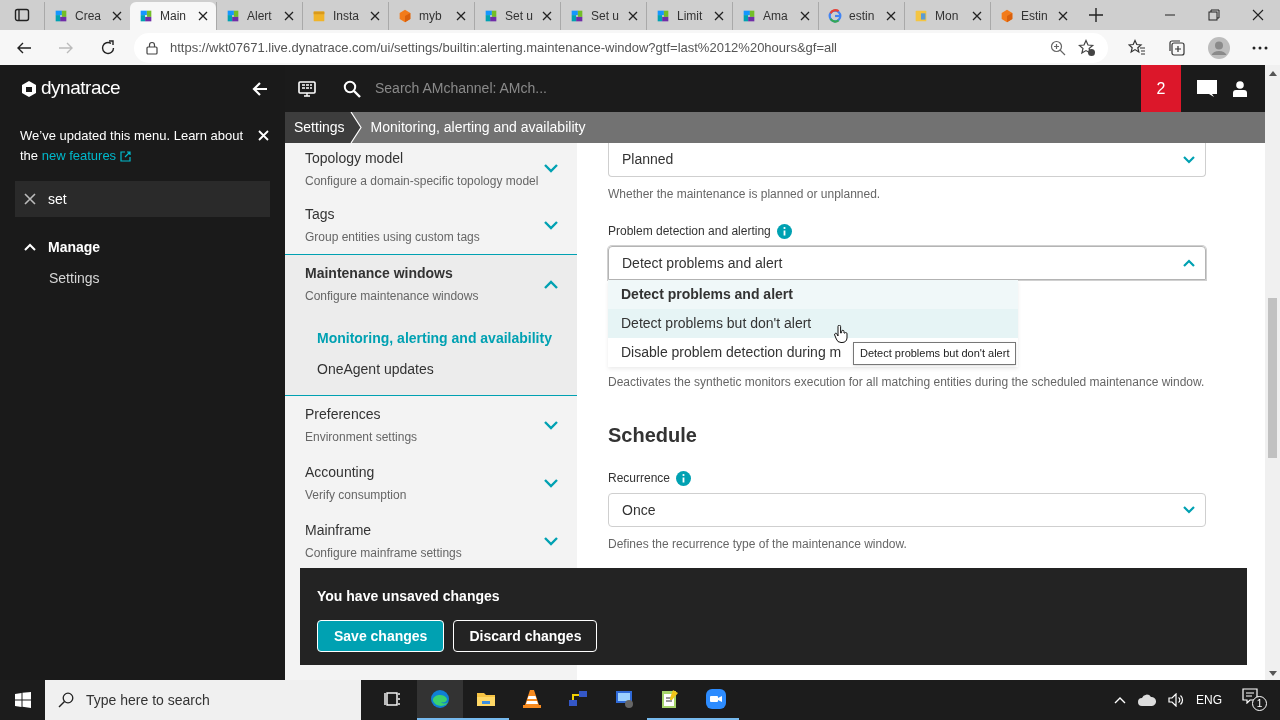 The width and height of the screenshot is (1280, 720). I want to click on nav-item: Settings, so click(142, 278).